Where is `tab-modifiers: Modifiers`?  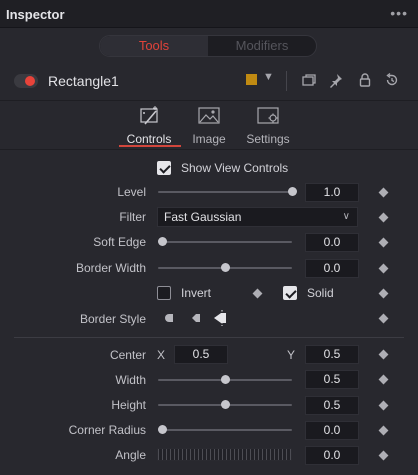 tab-modifiers: Modifiers is located at coordinates (262, 46).